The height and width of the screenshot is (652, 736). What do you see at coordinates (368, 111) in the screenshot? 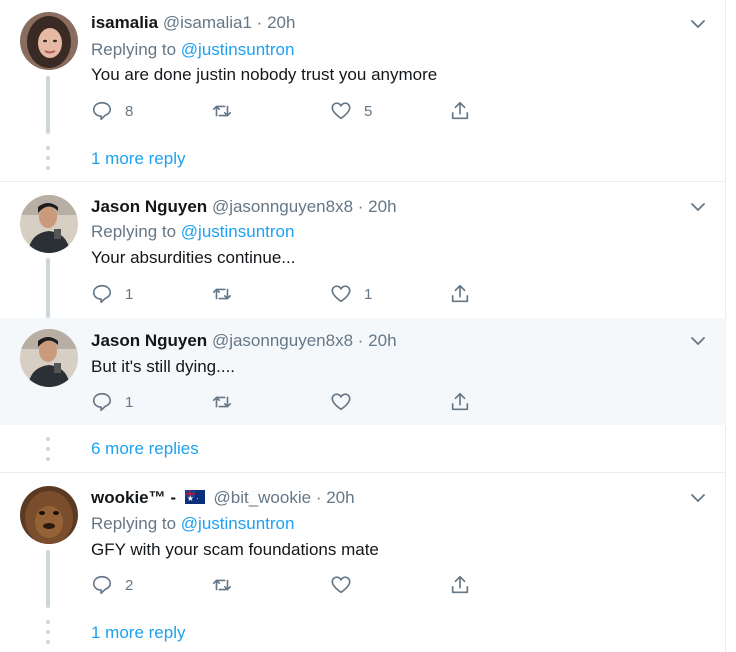
I see `like-count: 5` at bounding box center [368, 111].